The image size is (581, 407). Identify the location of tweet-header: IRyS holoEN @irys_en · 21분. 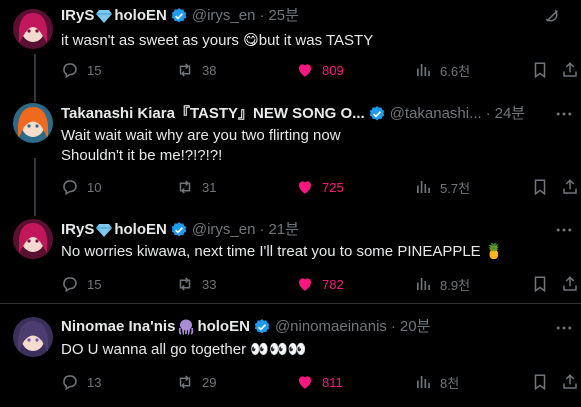
(180, 230).